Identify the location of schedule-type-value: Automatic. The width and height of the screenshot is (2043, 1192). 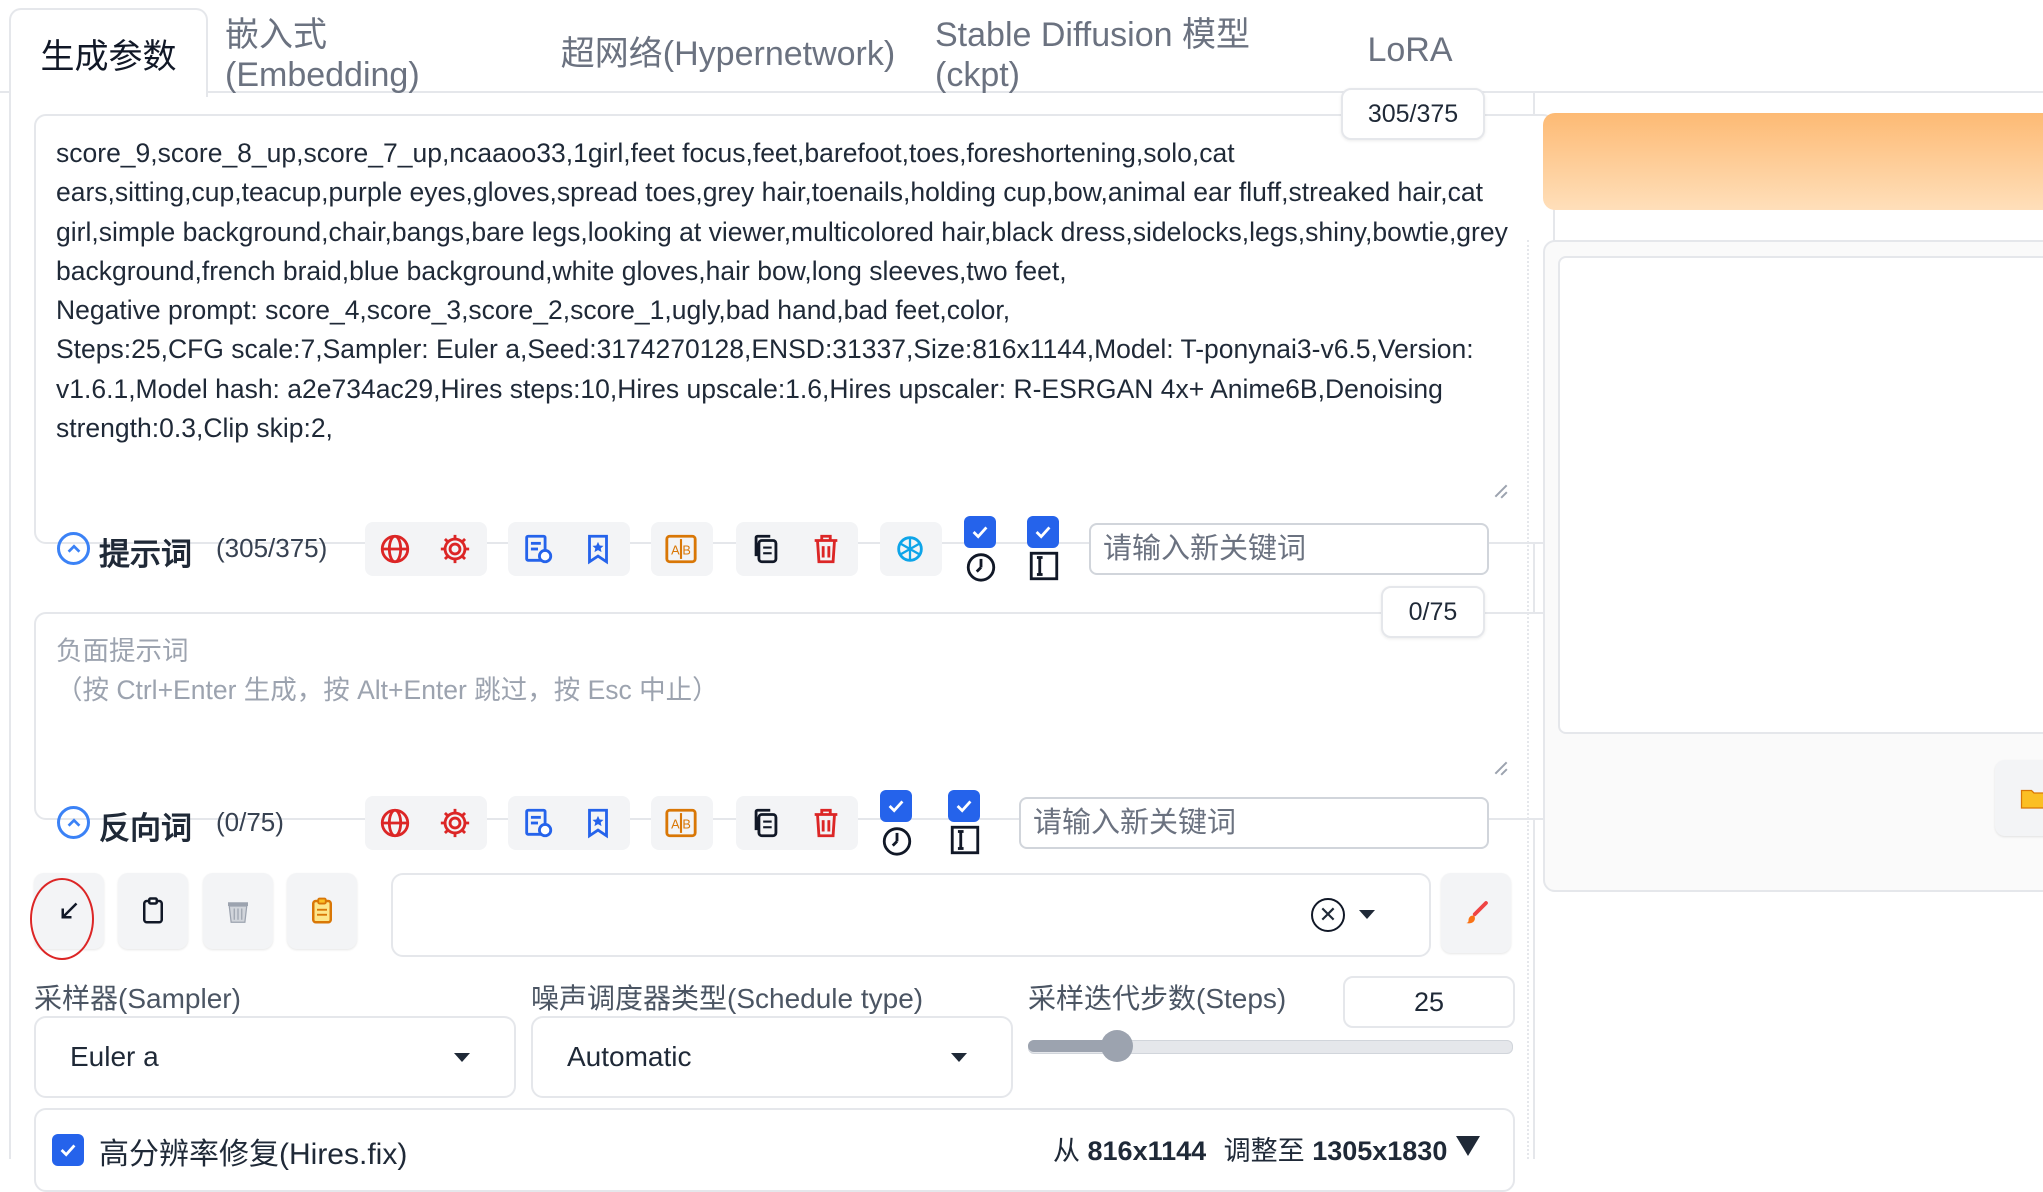
(629, 1056).